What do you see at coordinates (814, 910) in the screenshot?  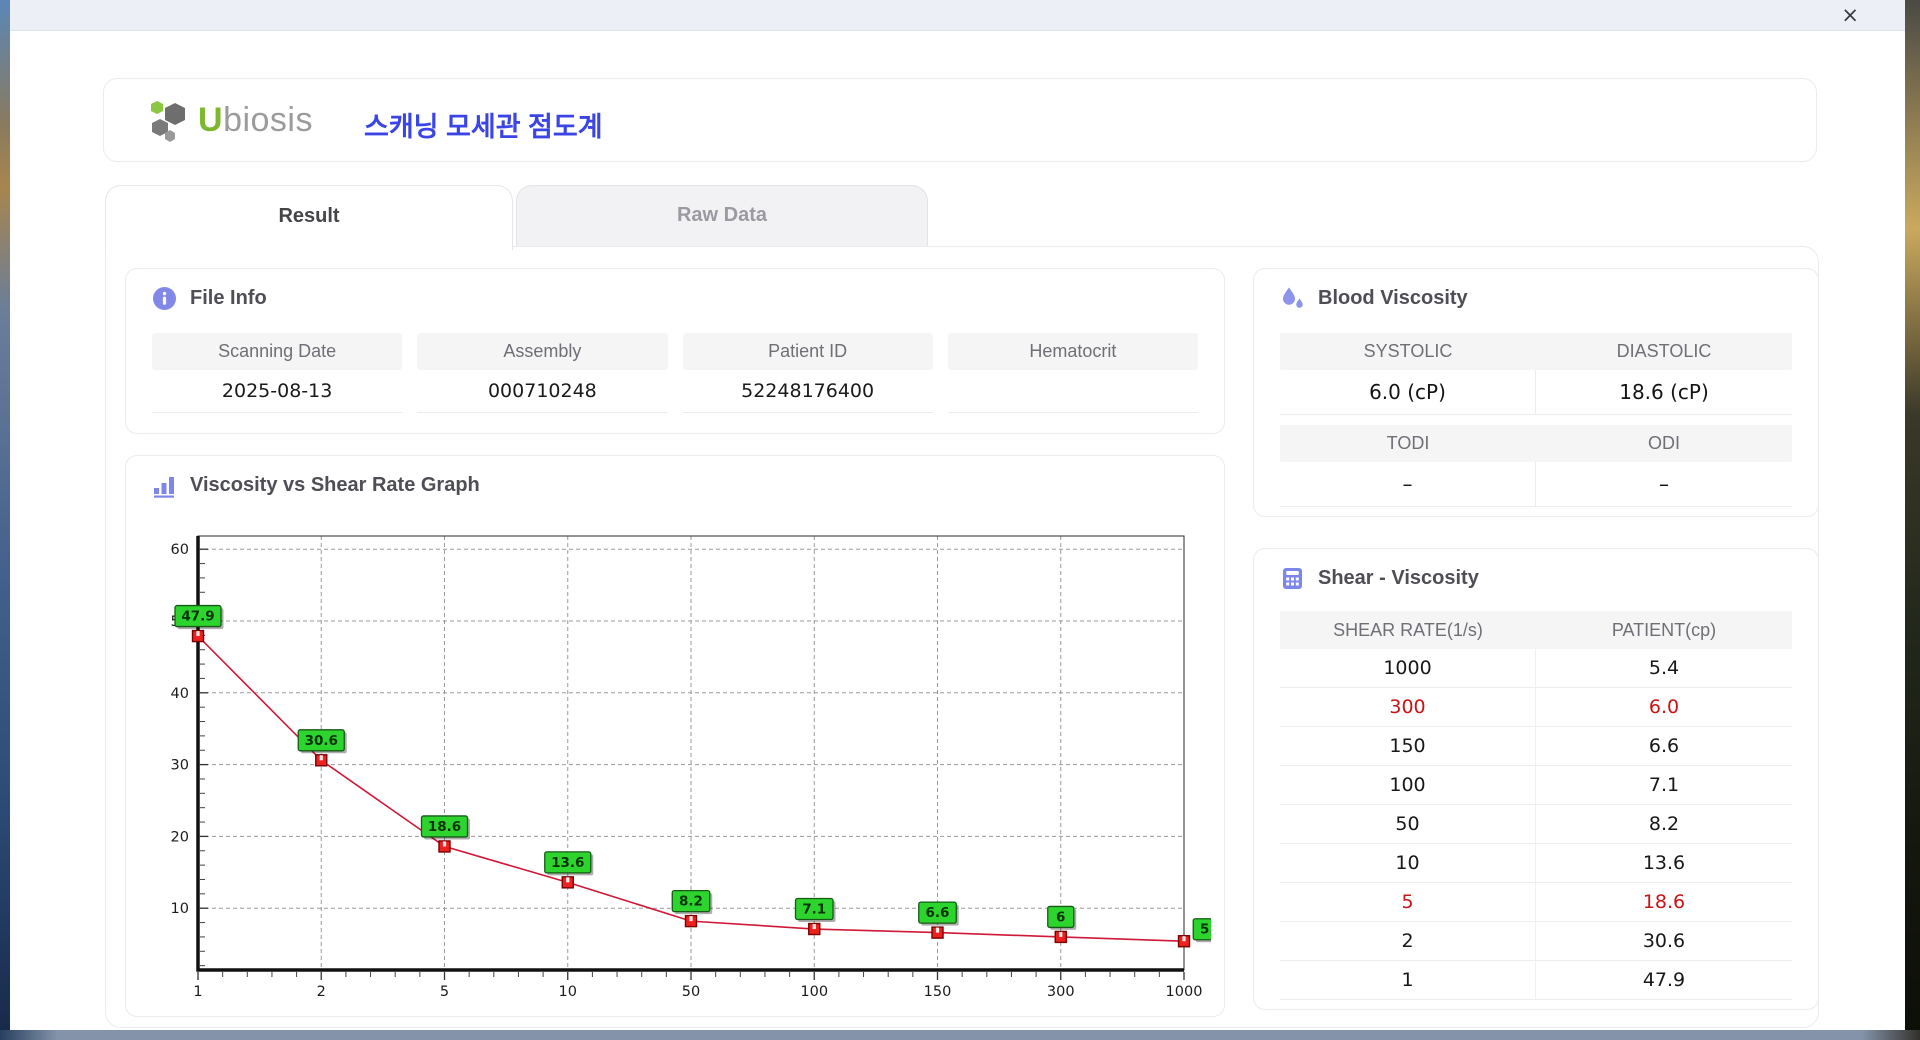 I see `chart-point-label: 7.1` at bounding box center [814, 910].